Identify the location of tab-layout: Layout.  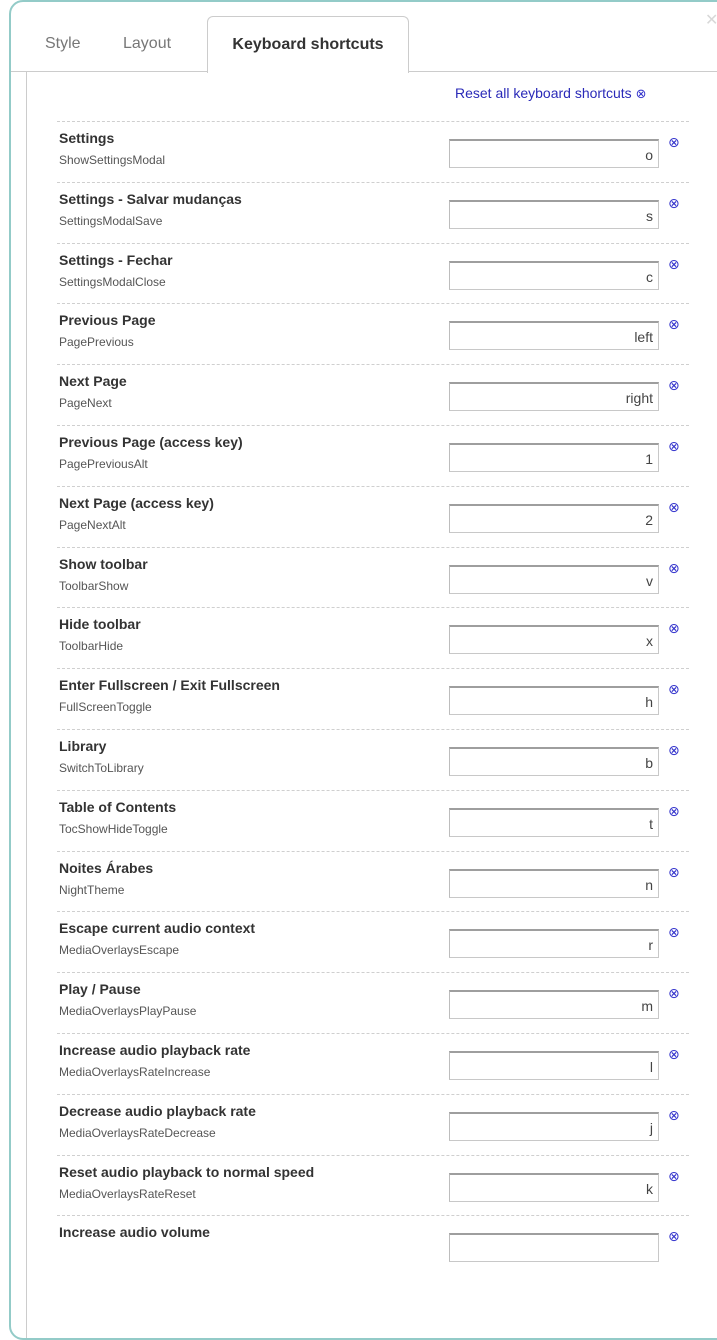
(147, 44).